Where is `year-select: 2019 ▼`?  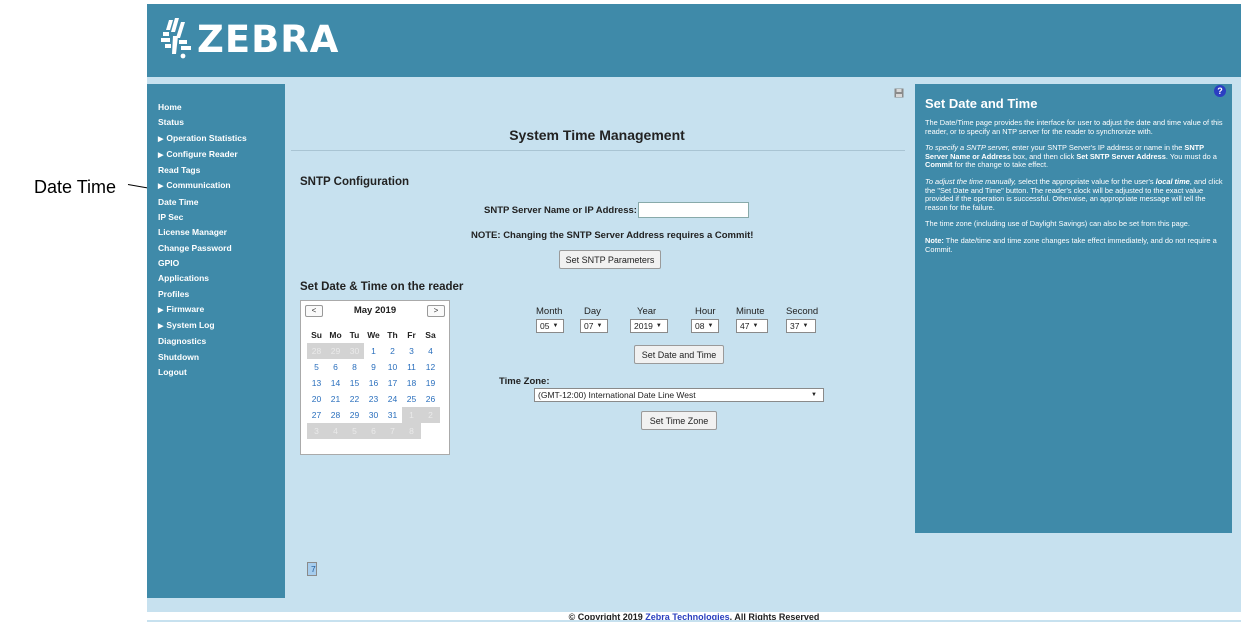 year-select: 2019 ▼ is located at coordinates (649, 326).